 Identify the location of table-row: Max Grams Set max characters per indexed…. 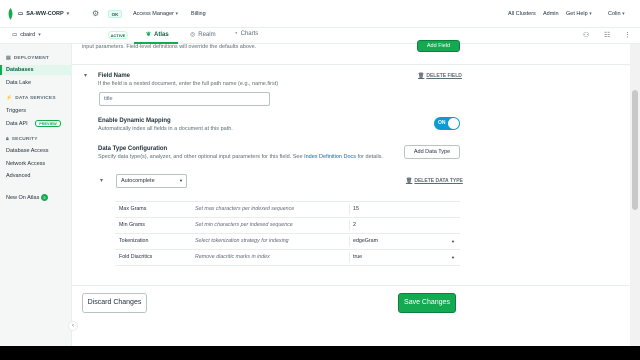
(287, 210).